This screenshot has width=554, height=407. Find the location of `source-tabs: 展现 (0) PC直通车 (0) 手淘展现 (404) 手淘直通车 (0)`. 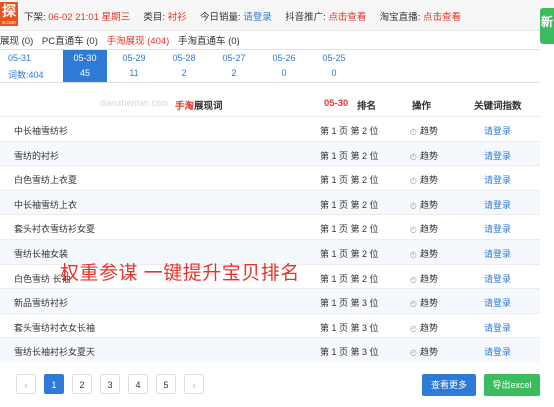

source-tabs: 展现 (0) PC直通车 (0) 手淘展现 (404) 手淘直通车 (0) is located at coordinates (123, 40).